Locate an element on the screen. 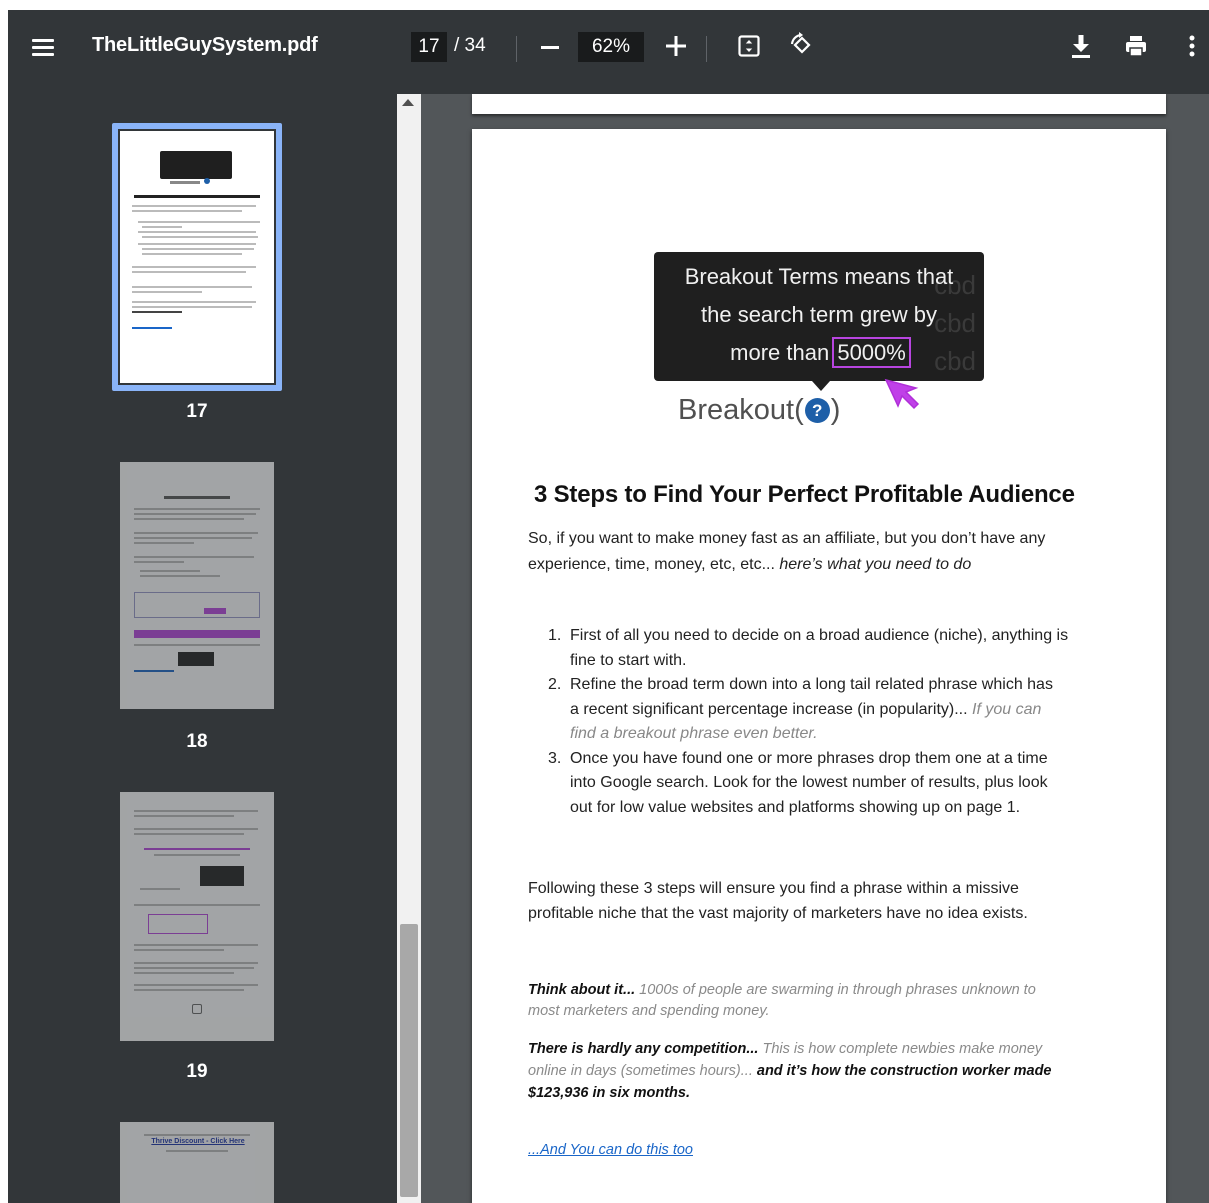 The height and width of the screenshot is (1203, 1209). list-muted-text: find a breakout phrase even better. is located at coordinates (694, 733).